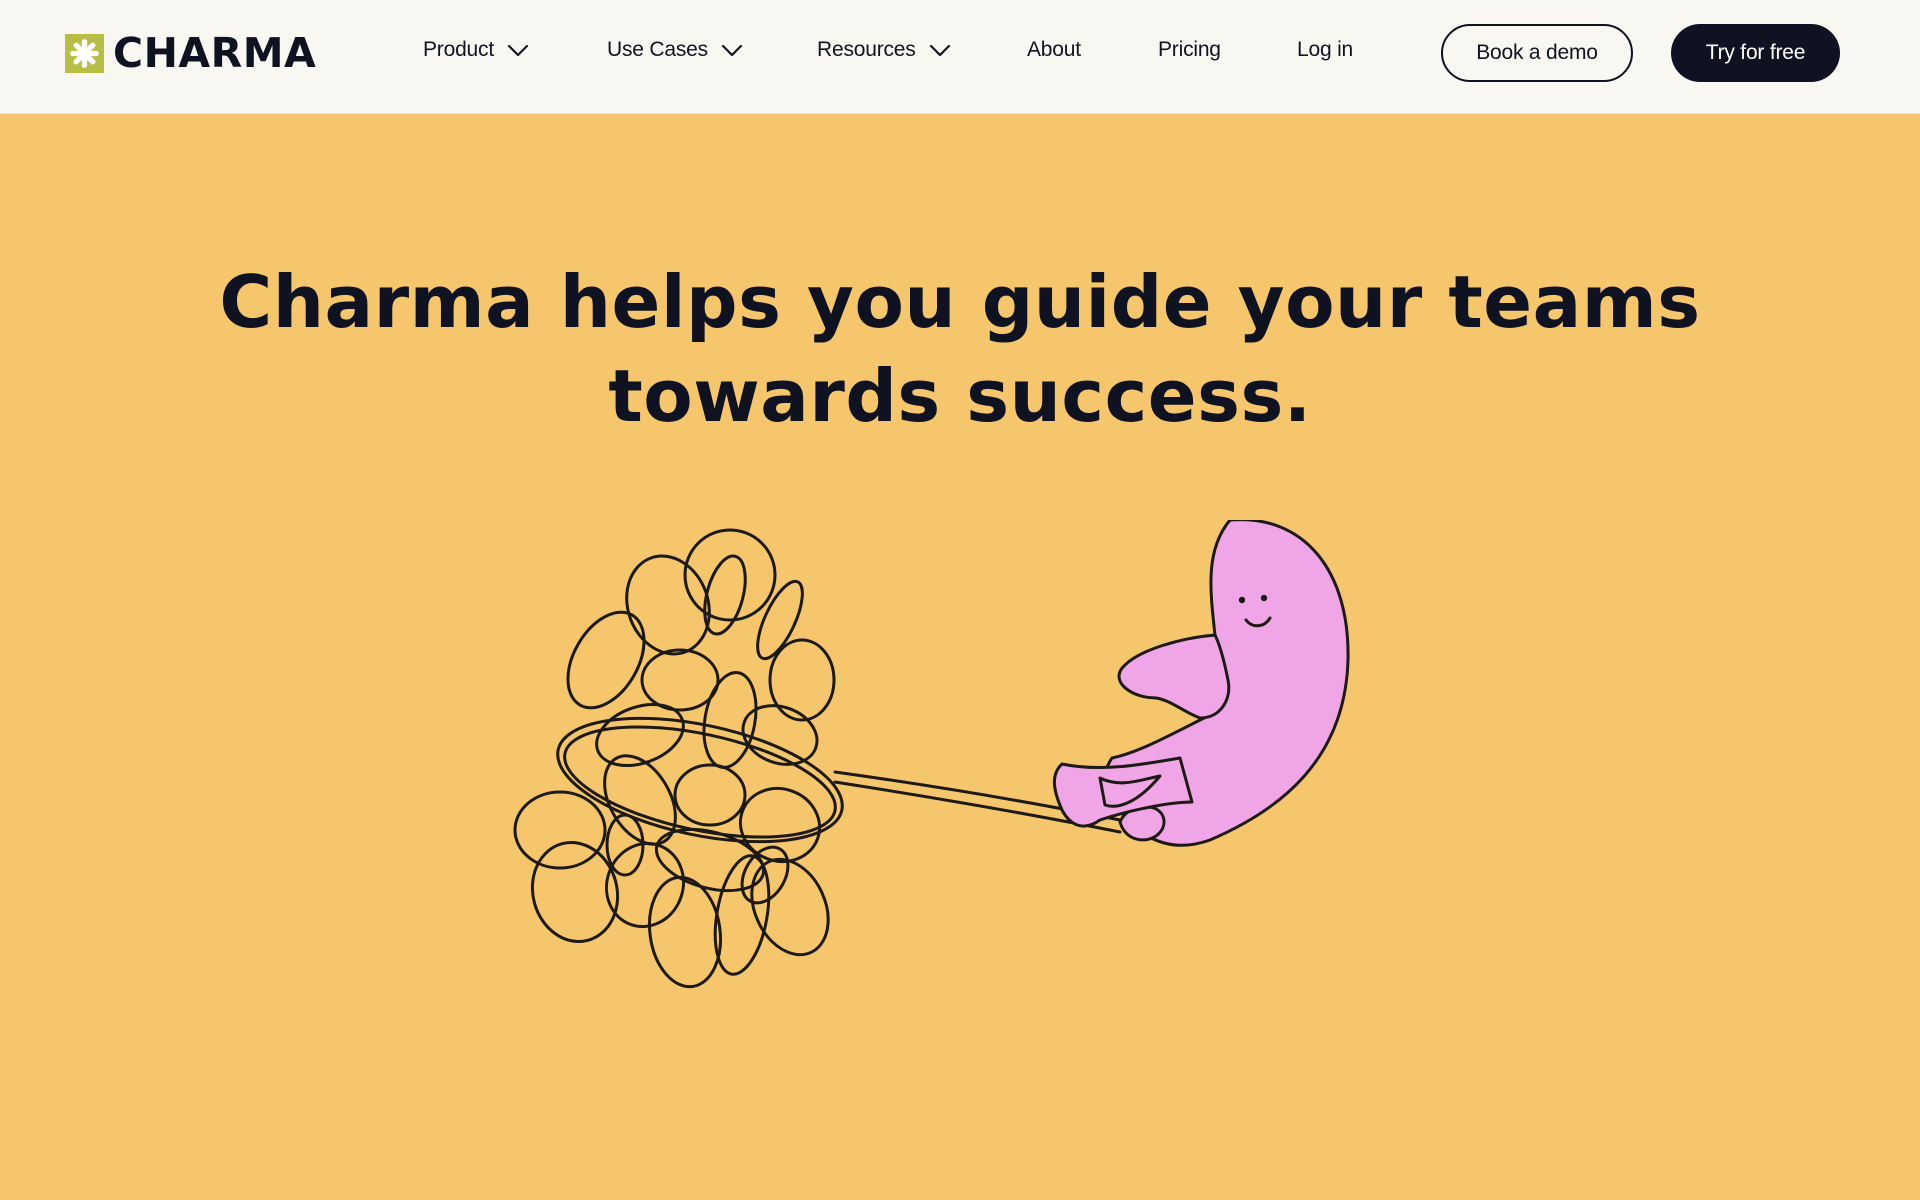 The height and width of the screenshot is (1200, 1920). I want to click on nav-product: Product, so click(476, 50).